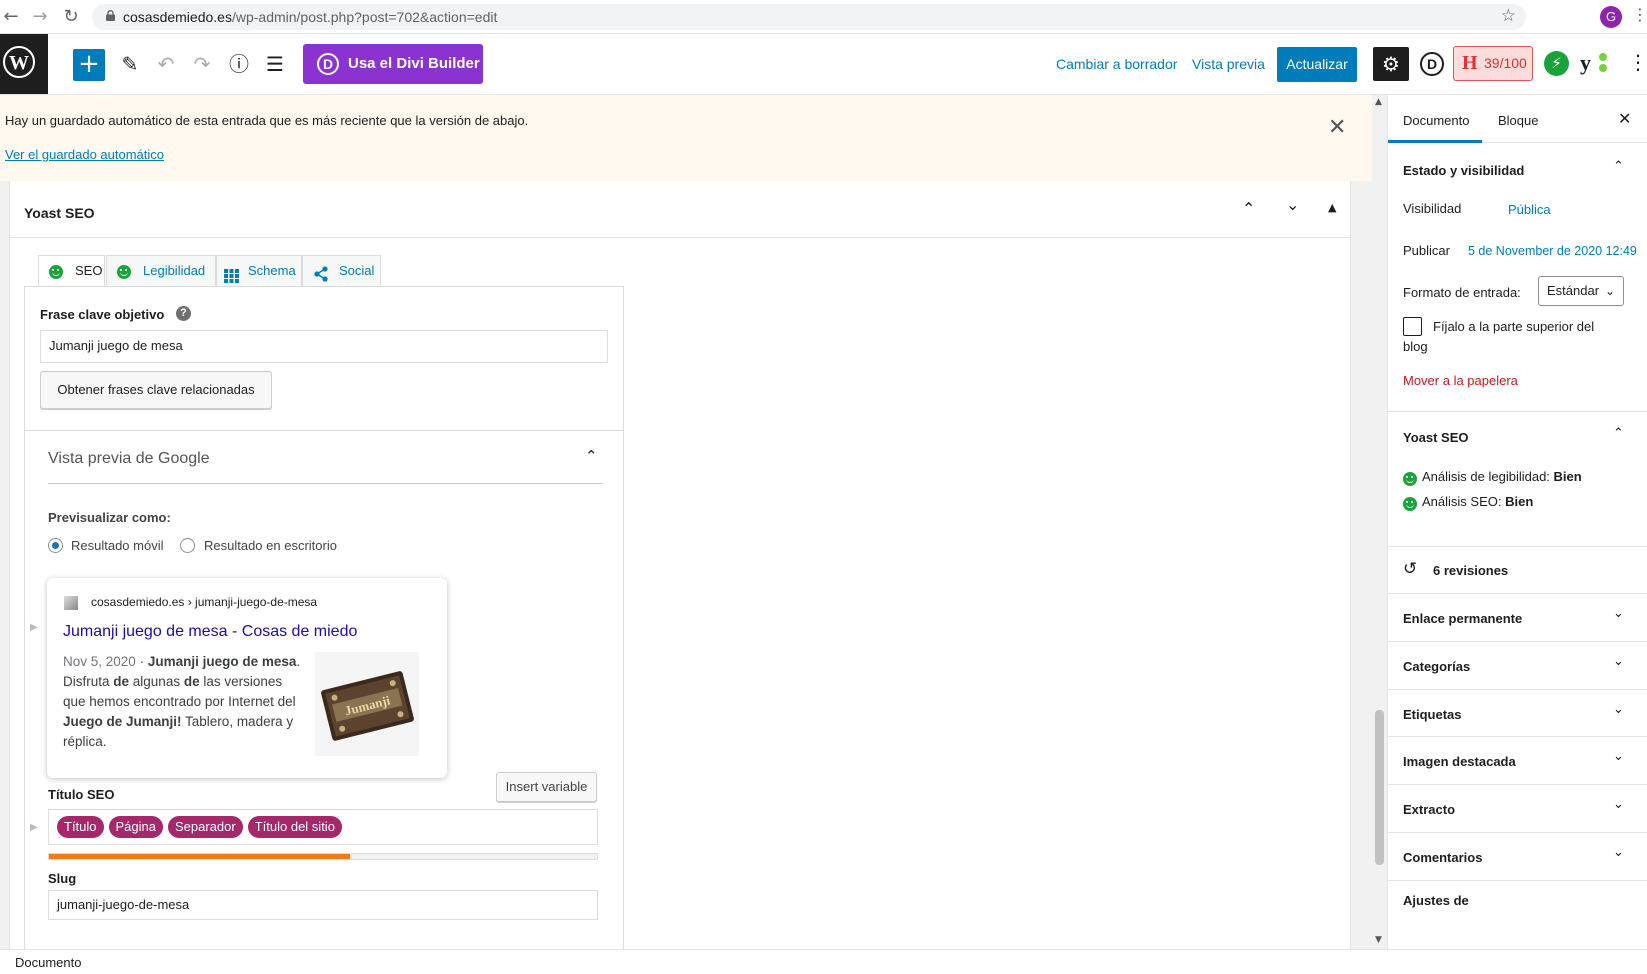  Describe the element at coordinates (183, 313) in the screenshot. I see `help-icon: ?` at that location.